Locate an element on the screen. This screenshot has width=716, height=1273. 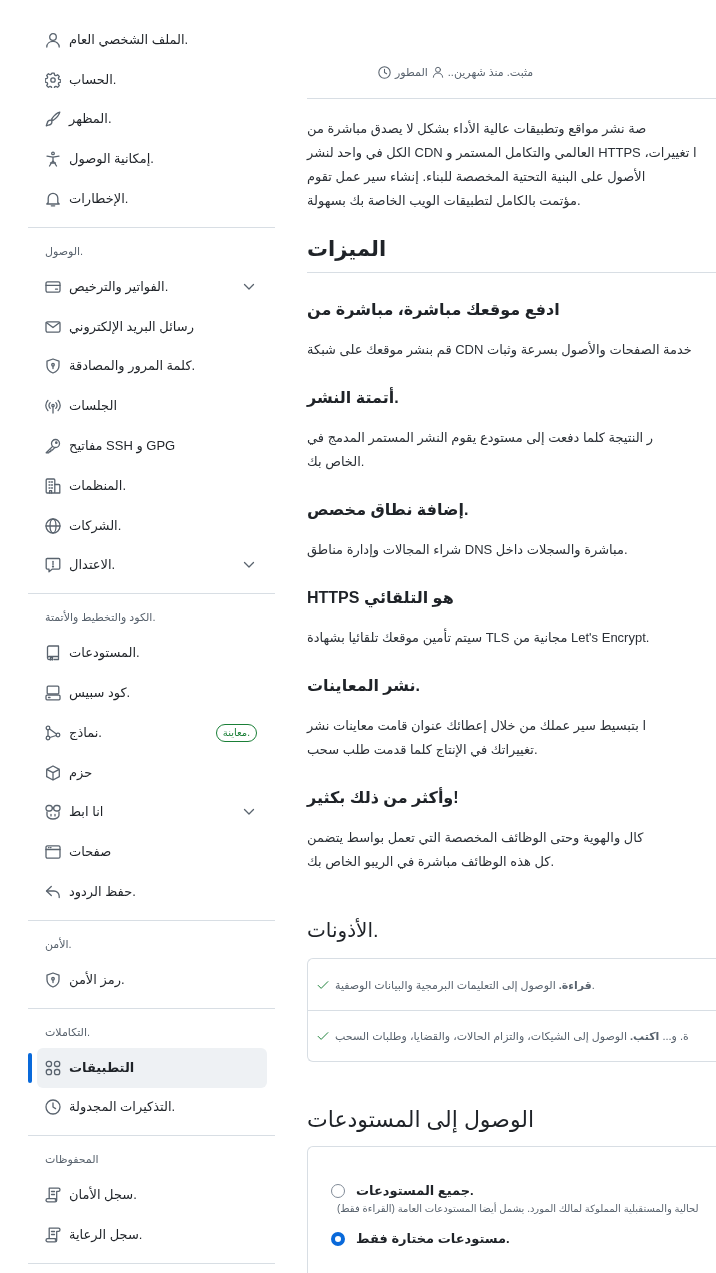
option-description: لحالية والمستقبلية المملوكة لمالك المورد. يشمل أيضا المستودعات العامة (القراءة فقط) is located at coordinates (518, 1209).